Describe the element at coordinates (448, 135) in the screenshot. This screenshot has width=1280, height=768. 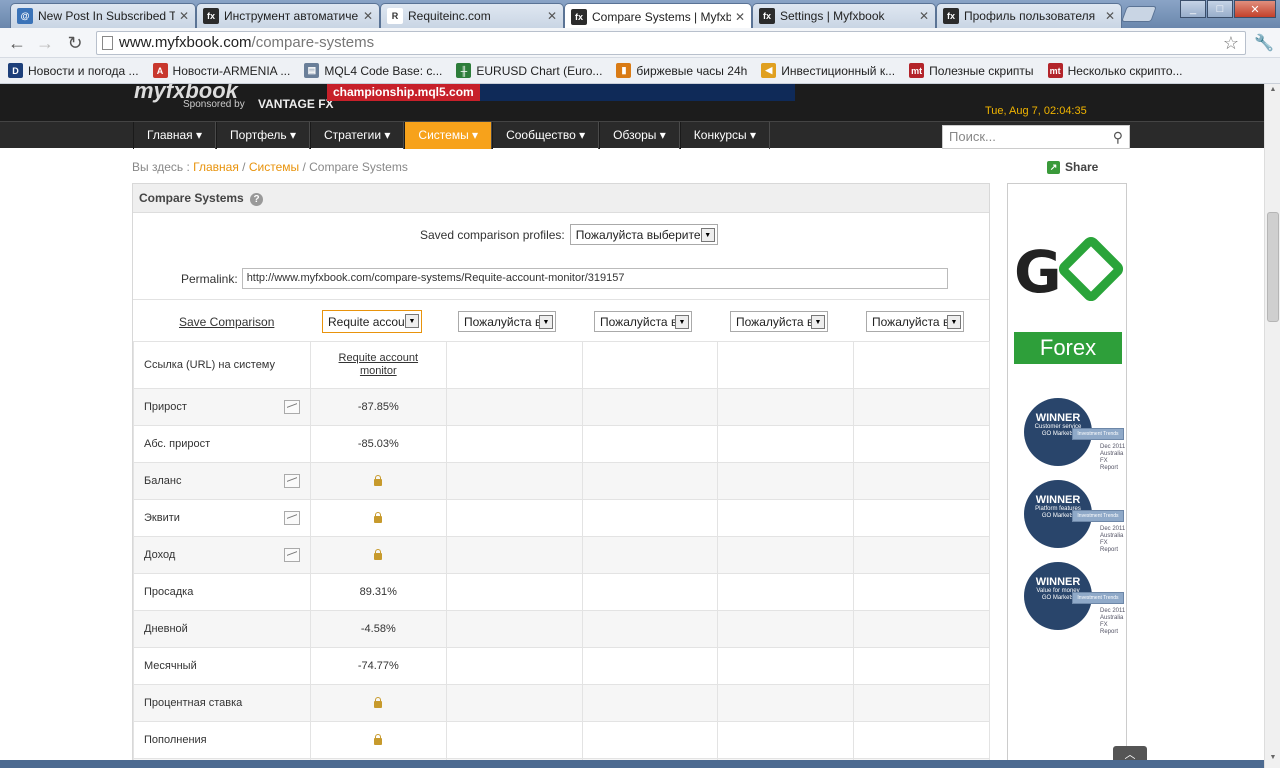
I see `nav-item: Системы ▾` at that location.